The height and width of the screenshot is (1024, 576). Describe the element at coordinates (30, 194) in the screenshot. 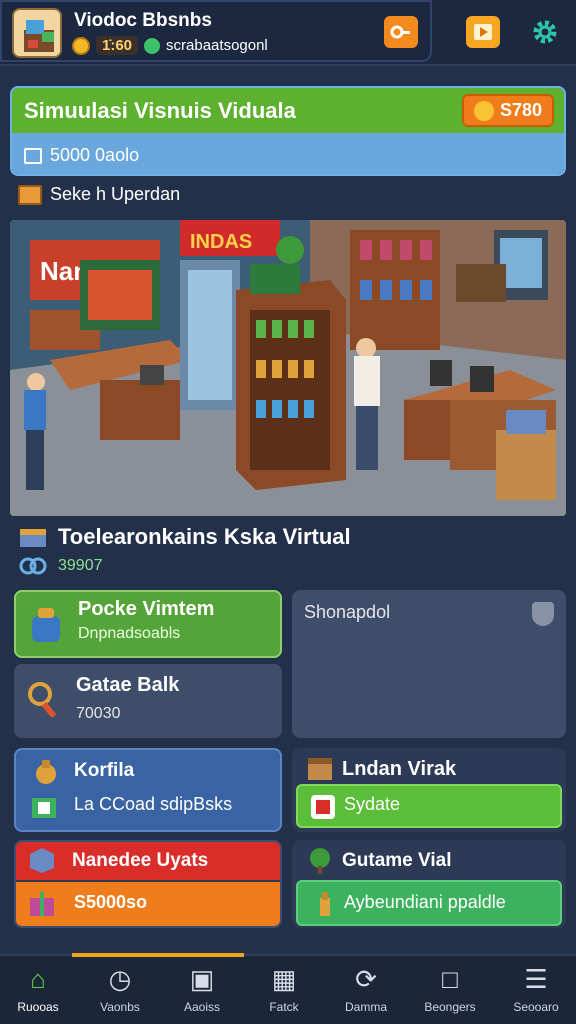

I see `package-icon` at that location.